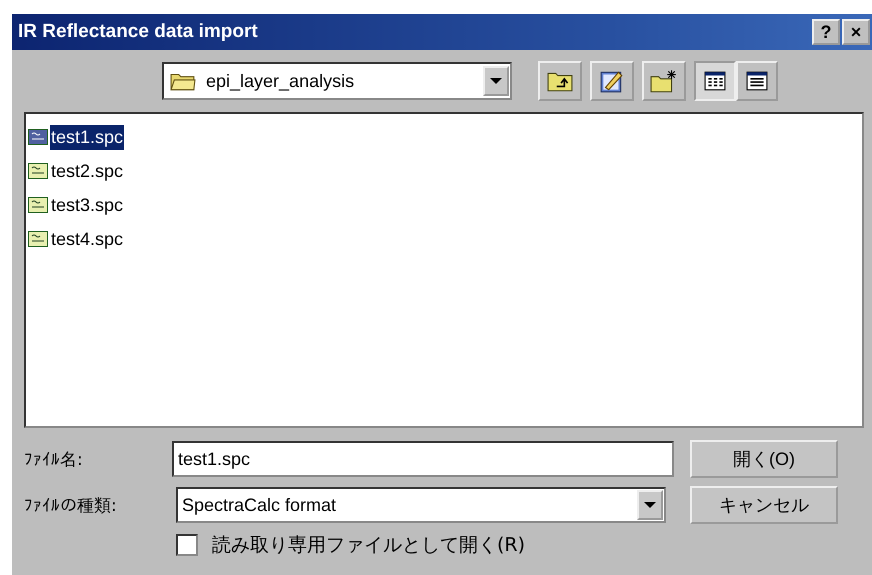 The width and height of the screenshot is (872, 575). I want to click on file-item: test1.spc, so click(444, 137).